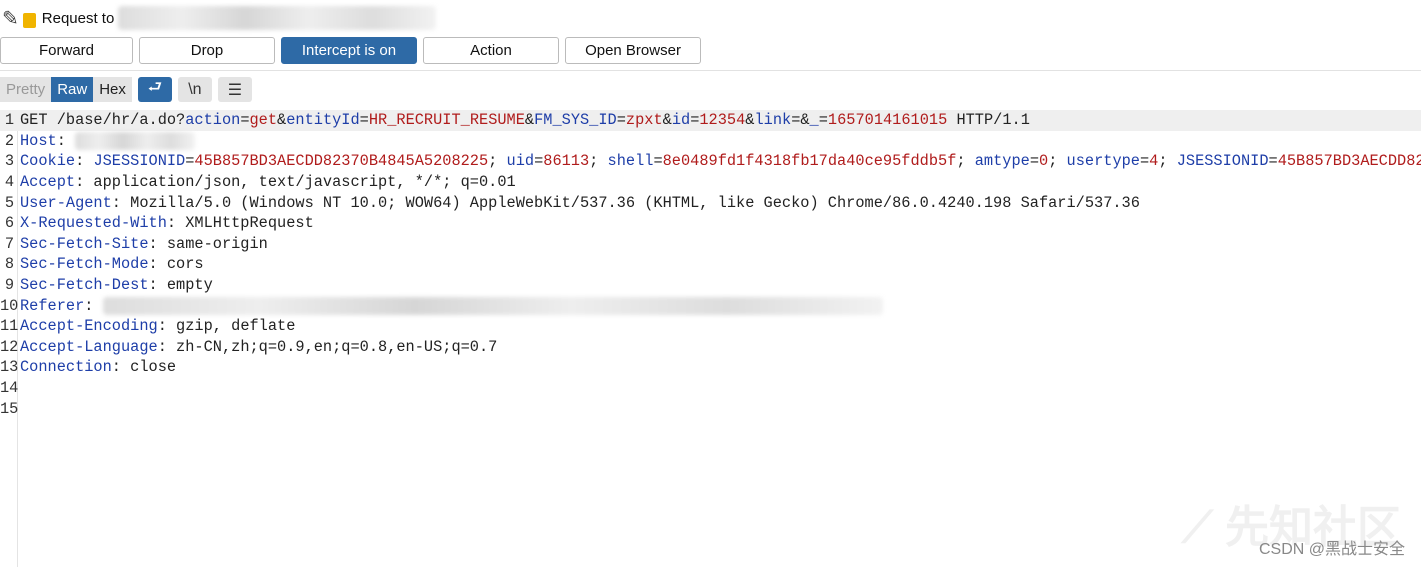 The width and height of the screenshot is (1421, 567). Describe the element at coordinates (710, 264) in the screenshot. I see `request-line: 8 Sec-Fetch-Mode: cors` at that location.